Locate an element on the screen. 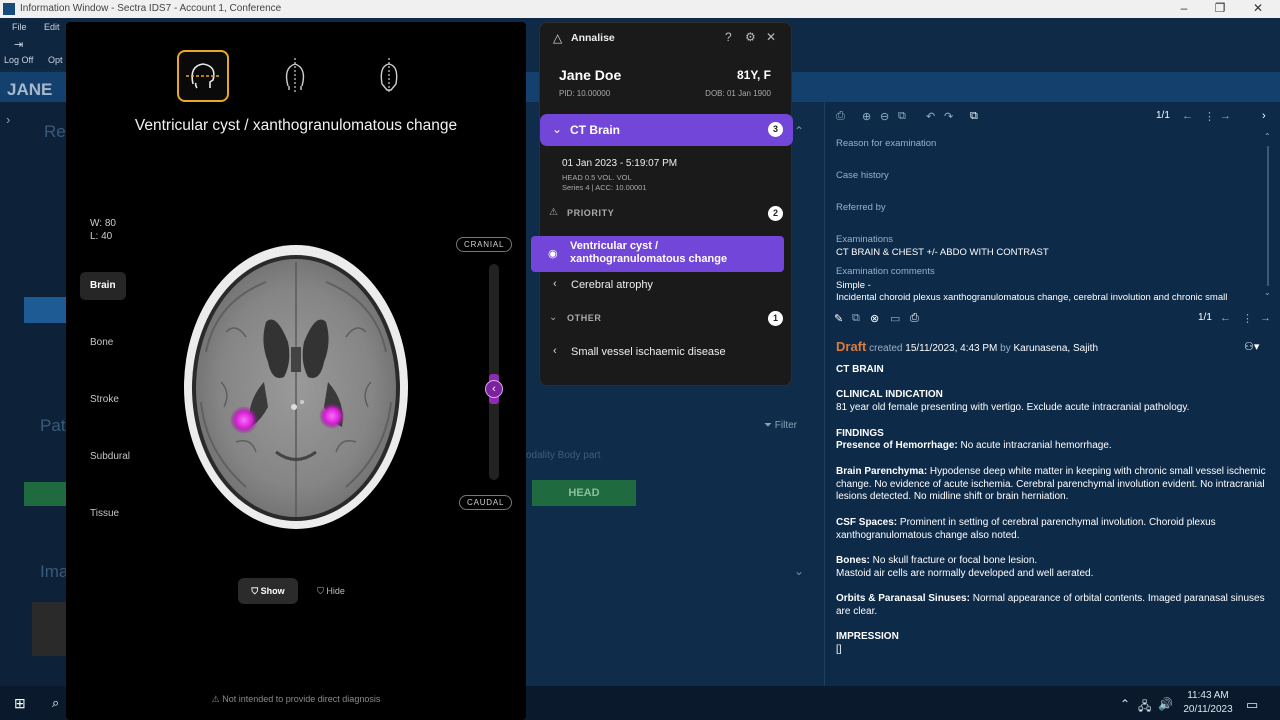  finding-cerebral-atrophy: ‹ Cerebral atrophy is located at coordinates (666, 286).